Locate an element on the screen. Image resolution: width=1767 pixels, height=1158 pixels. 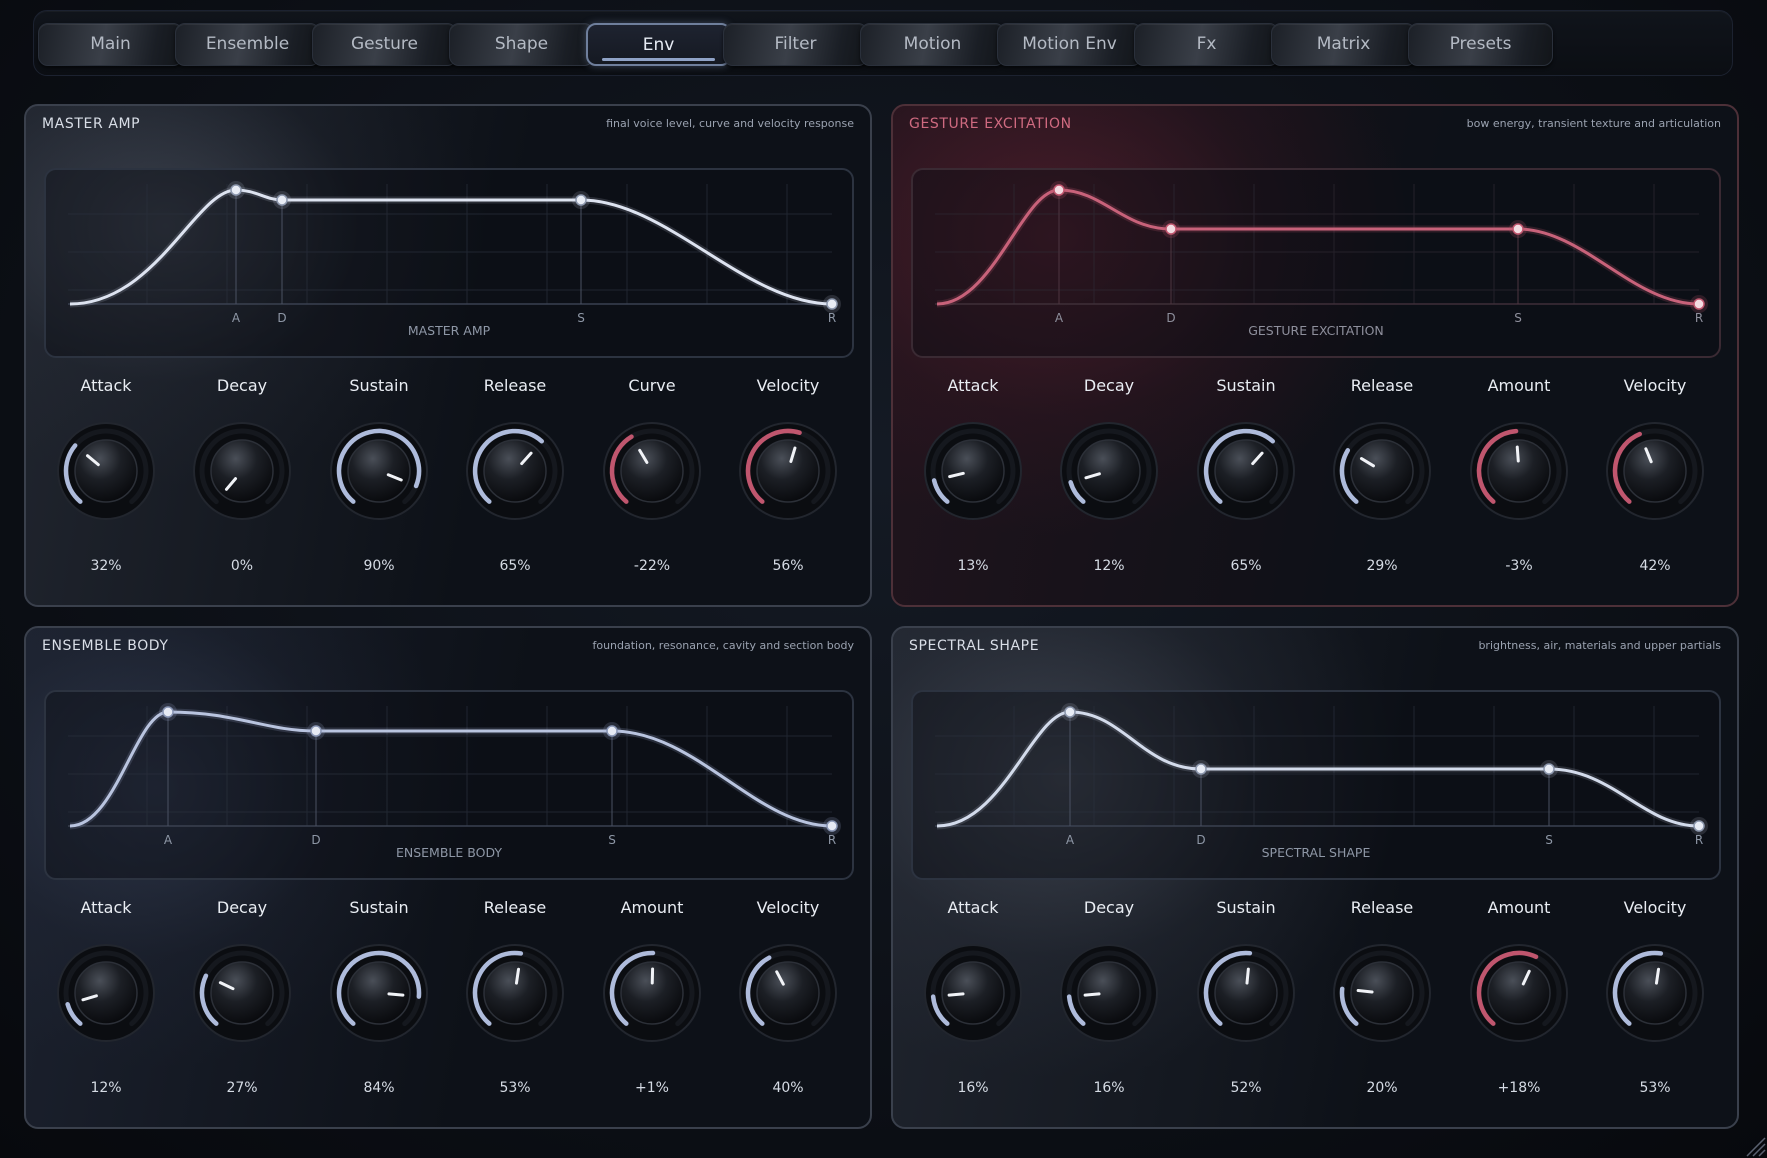
tab-motion-env: Motion Env is located at coordinates (1069, 44).